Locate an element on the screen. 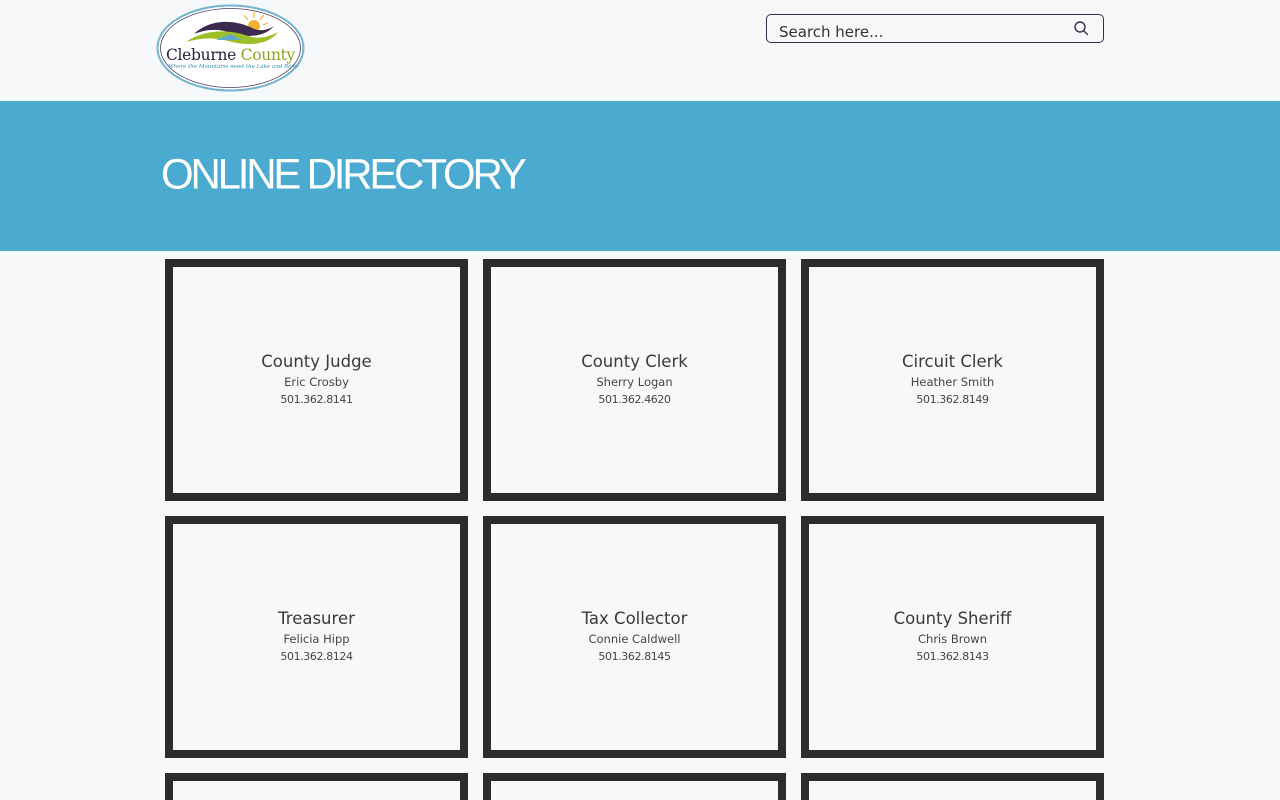 The image size is (1280, 800). logo-name-part1: Cleburne is located at coordinates (201, 55).